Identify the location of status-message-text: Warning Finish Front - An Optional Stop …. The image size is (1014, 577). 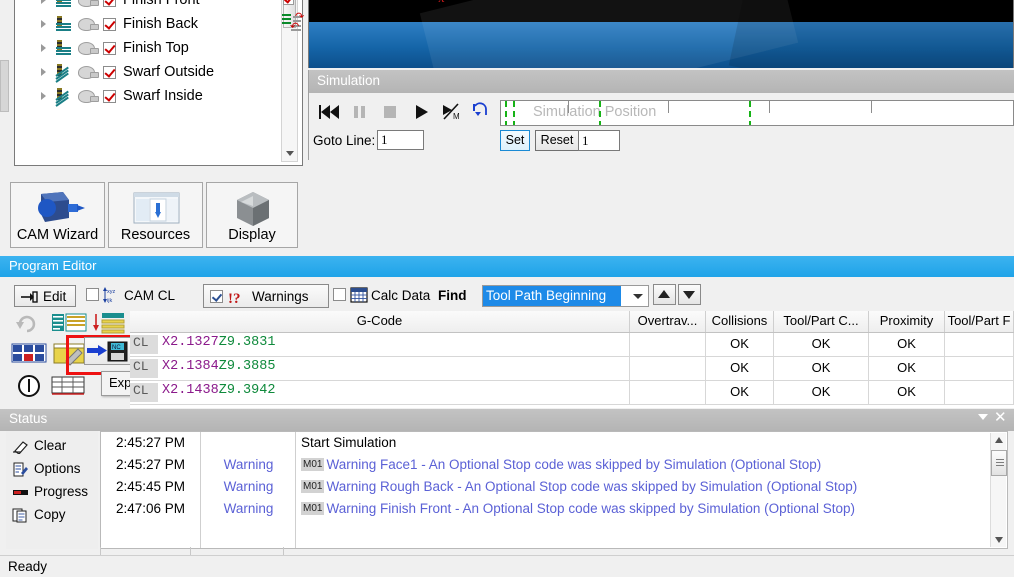
(590, 508).